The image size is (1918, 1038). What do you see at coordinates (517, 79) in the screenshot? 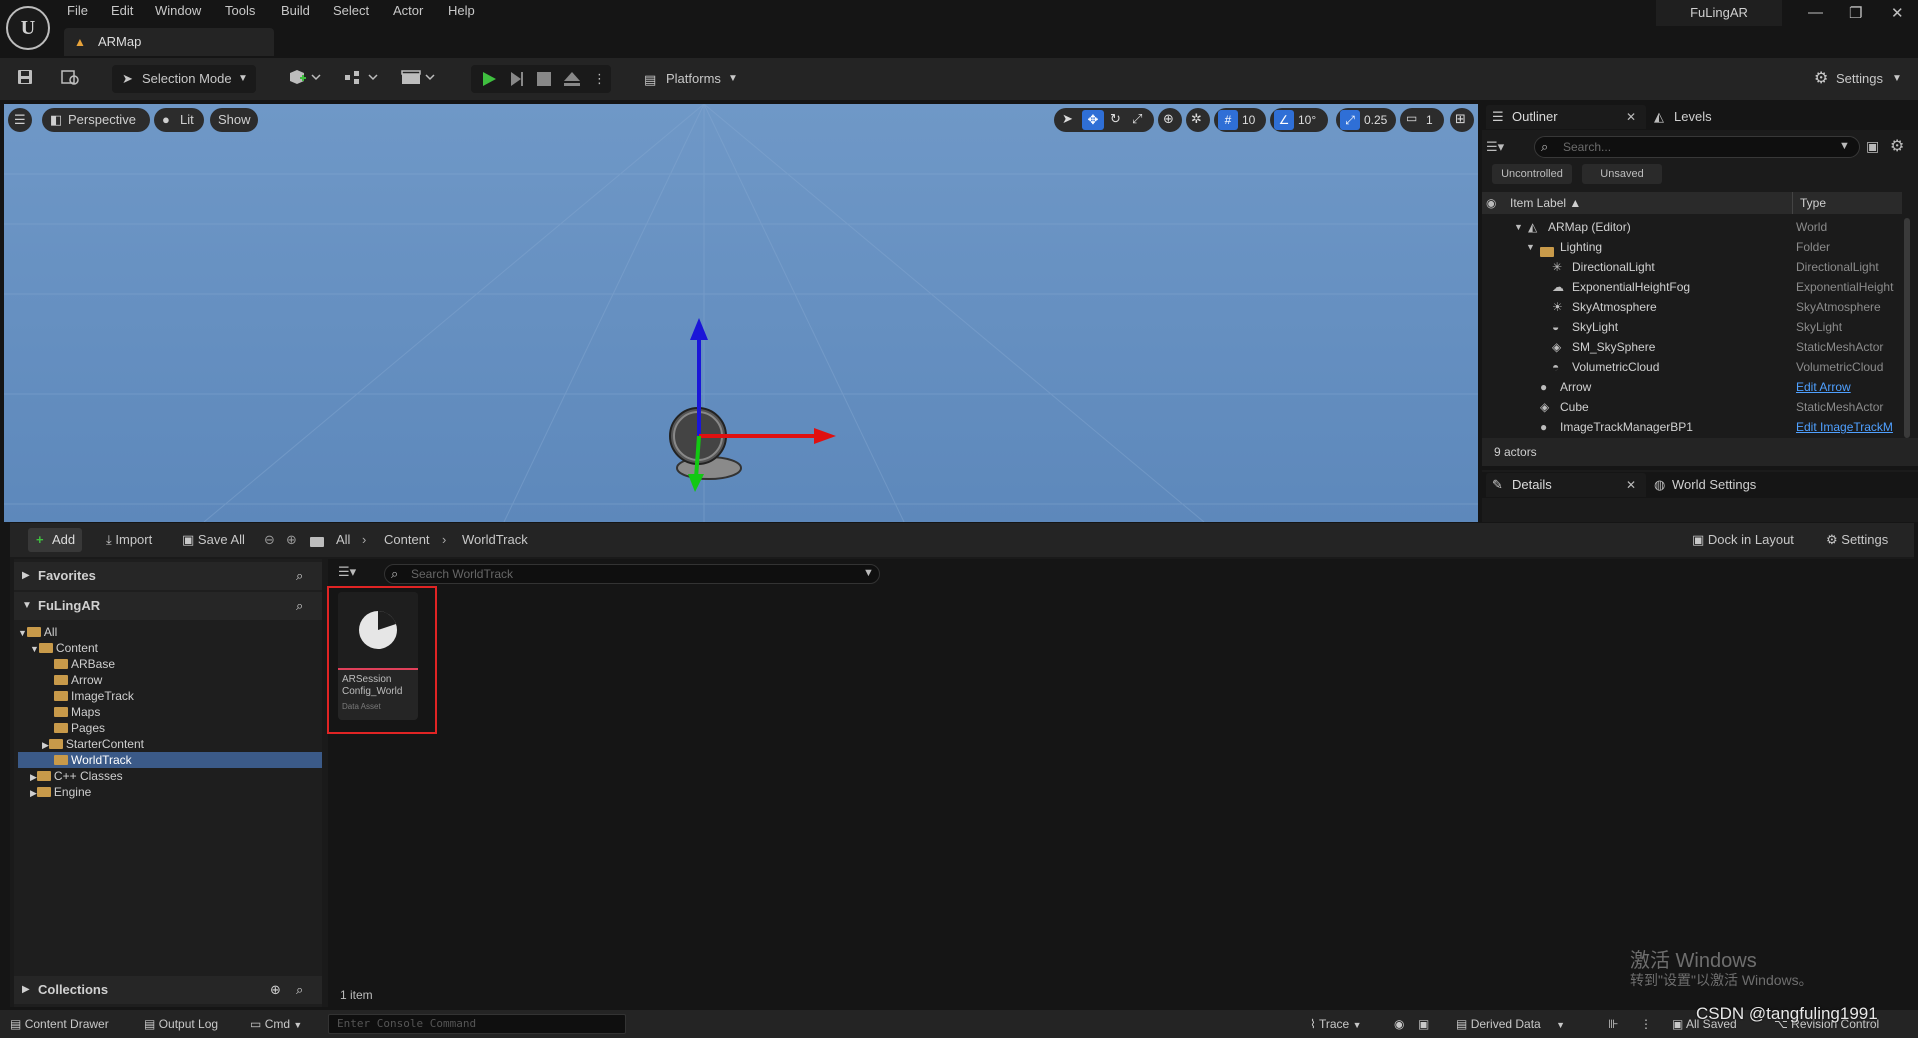
I see `step-icon` at bounding box center [517, 79].